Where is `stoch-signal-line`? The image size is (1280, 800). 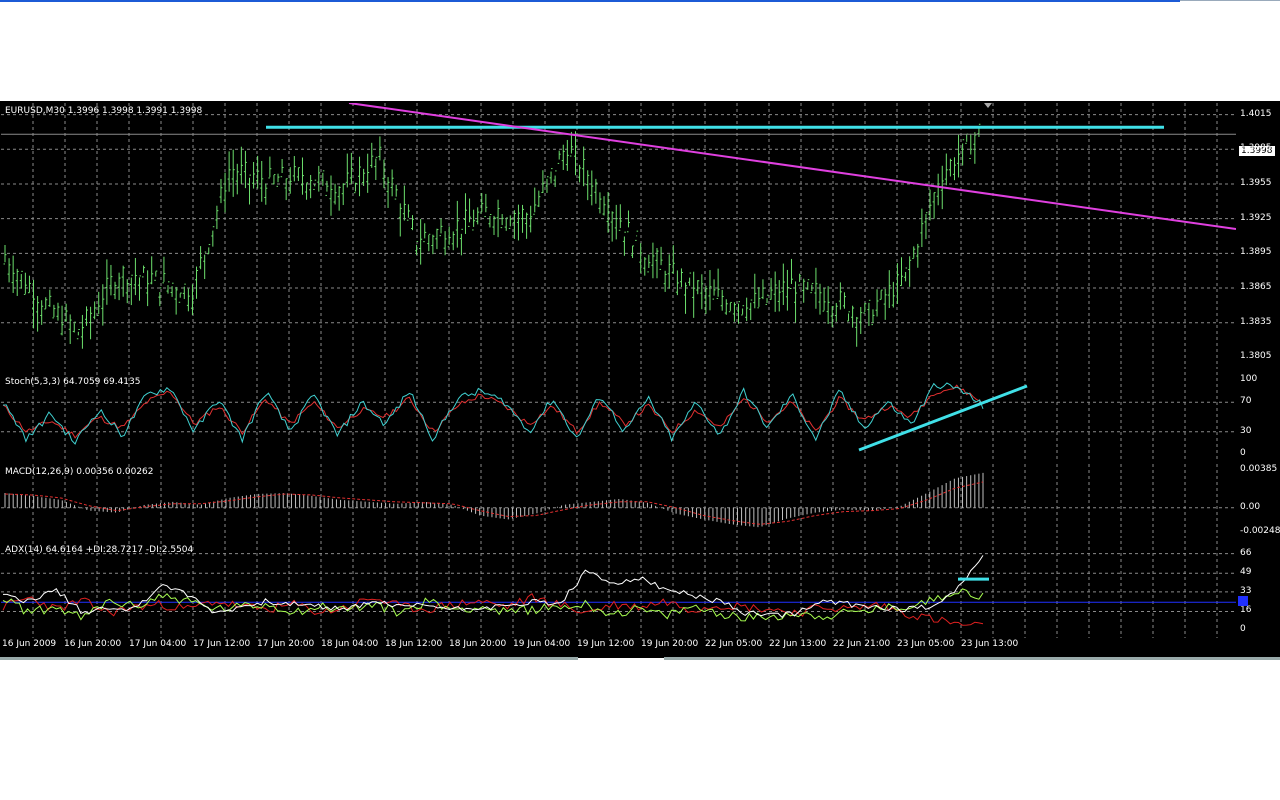
stoch-signal-line is located at coordinates (493, 411).